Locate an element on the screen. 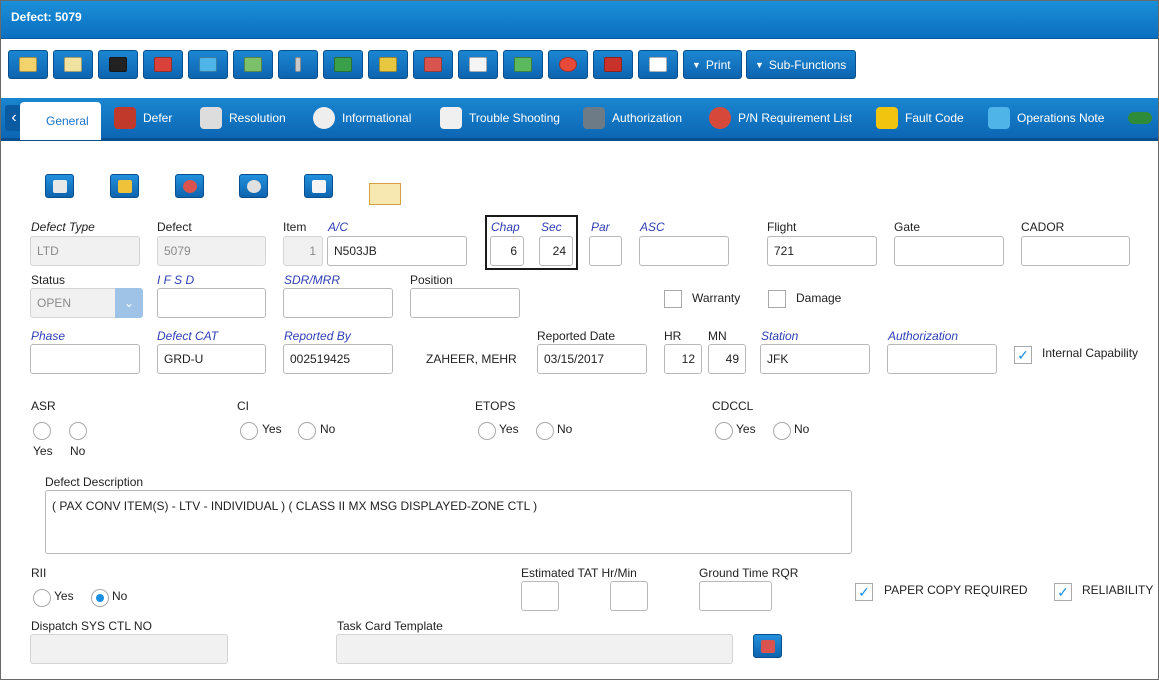 This screenshot has width=1159, height=680. chap-field: 6 is located at coordinates (507, 251).